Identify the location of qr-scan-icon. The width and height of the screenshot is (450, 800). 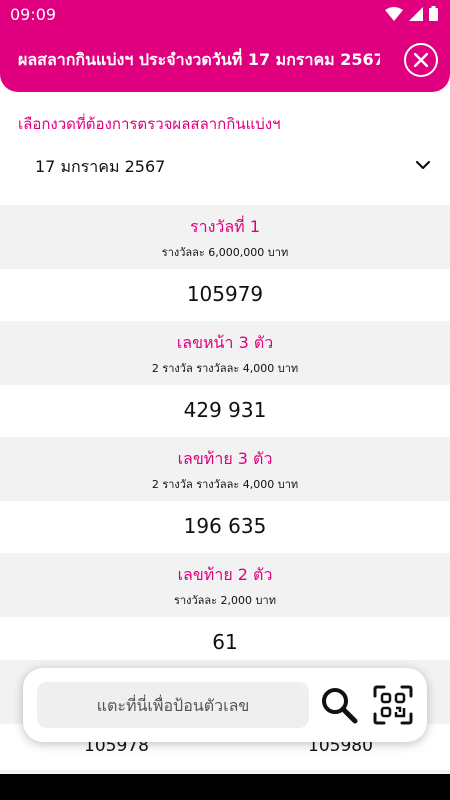
(393, 705).